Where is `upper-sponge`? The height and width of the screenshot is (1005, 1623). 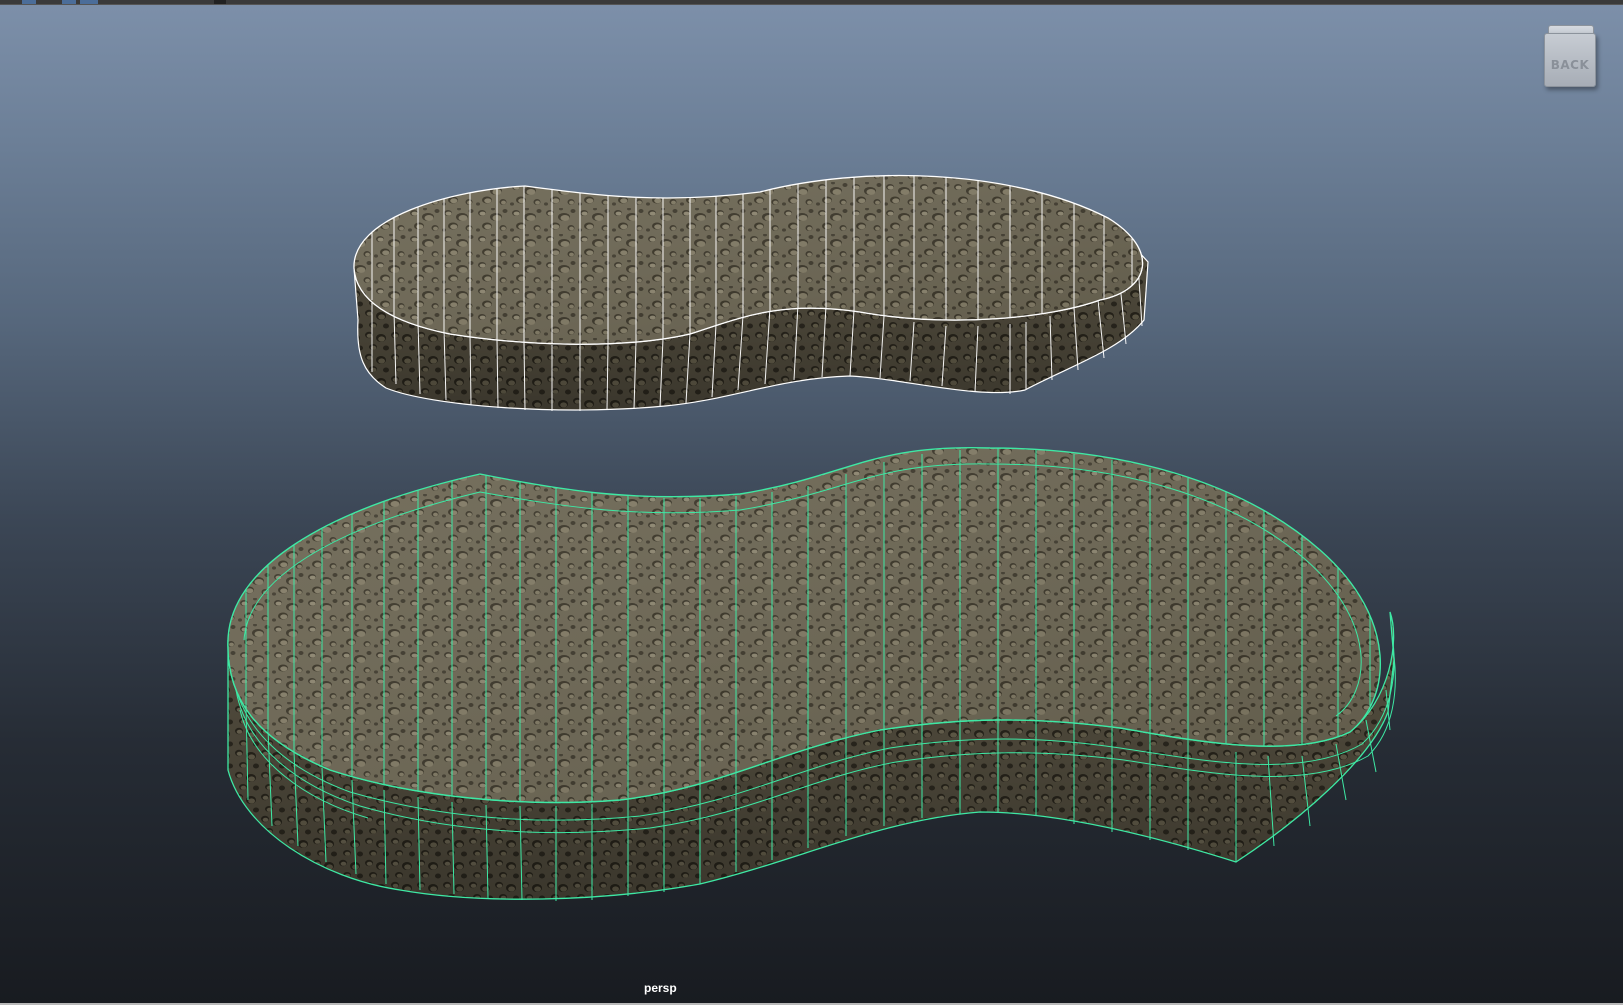 upper-sponge is located at coordinates (751, 290).